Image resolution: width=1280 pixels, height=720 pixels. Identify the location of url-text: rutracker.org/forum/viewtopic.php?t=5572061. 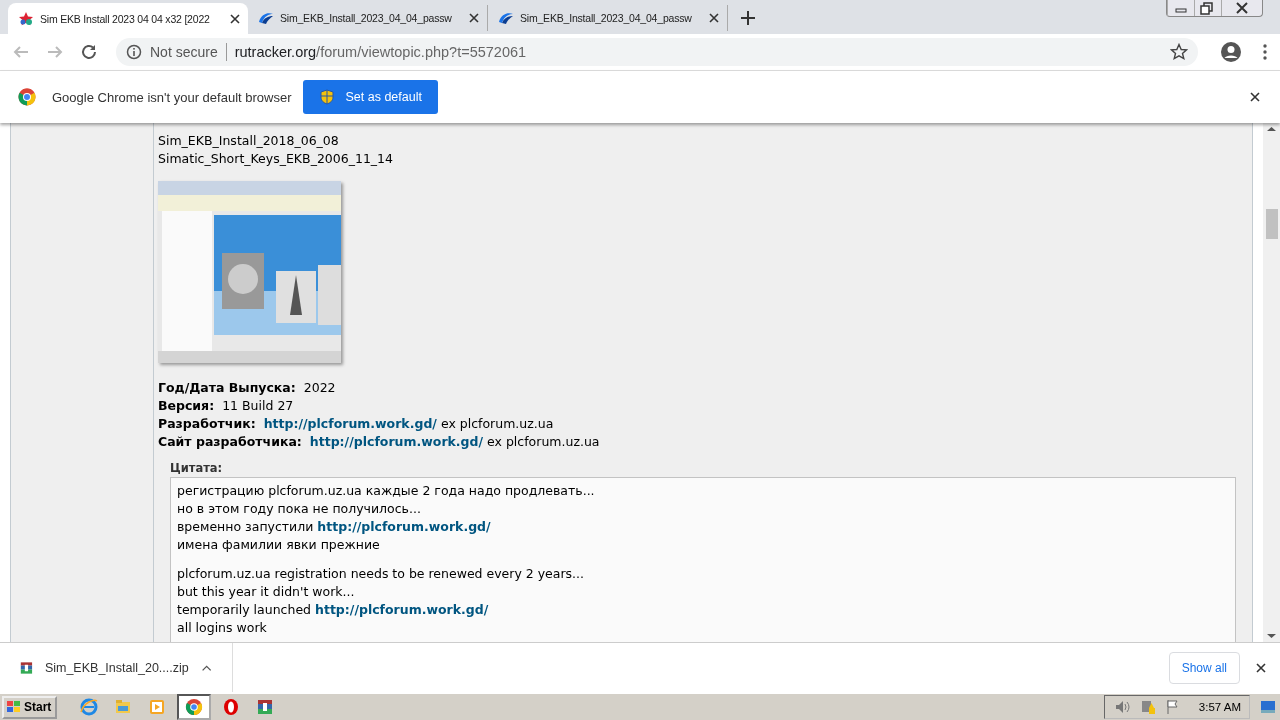
(380, 52).